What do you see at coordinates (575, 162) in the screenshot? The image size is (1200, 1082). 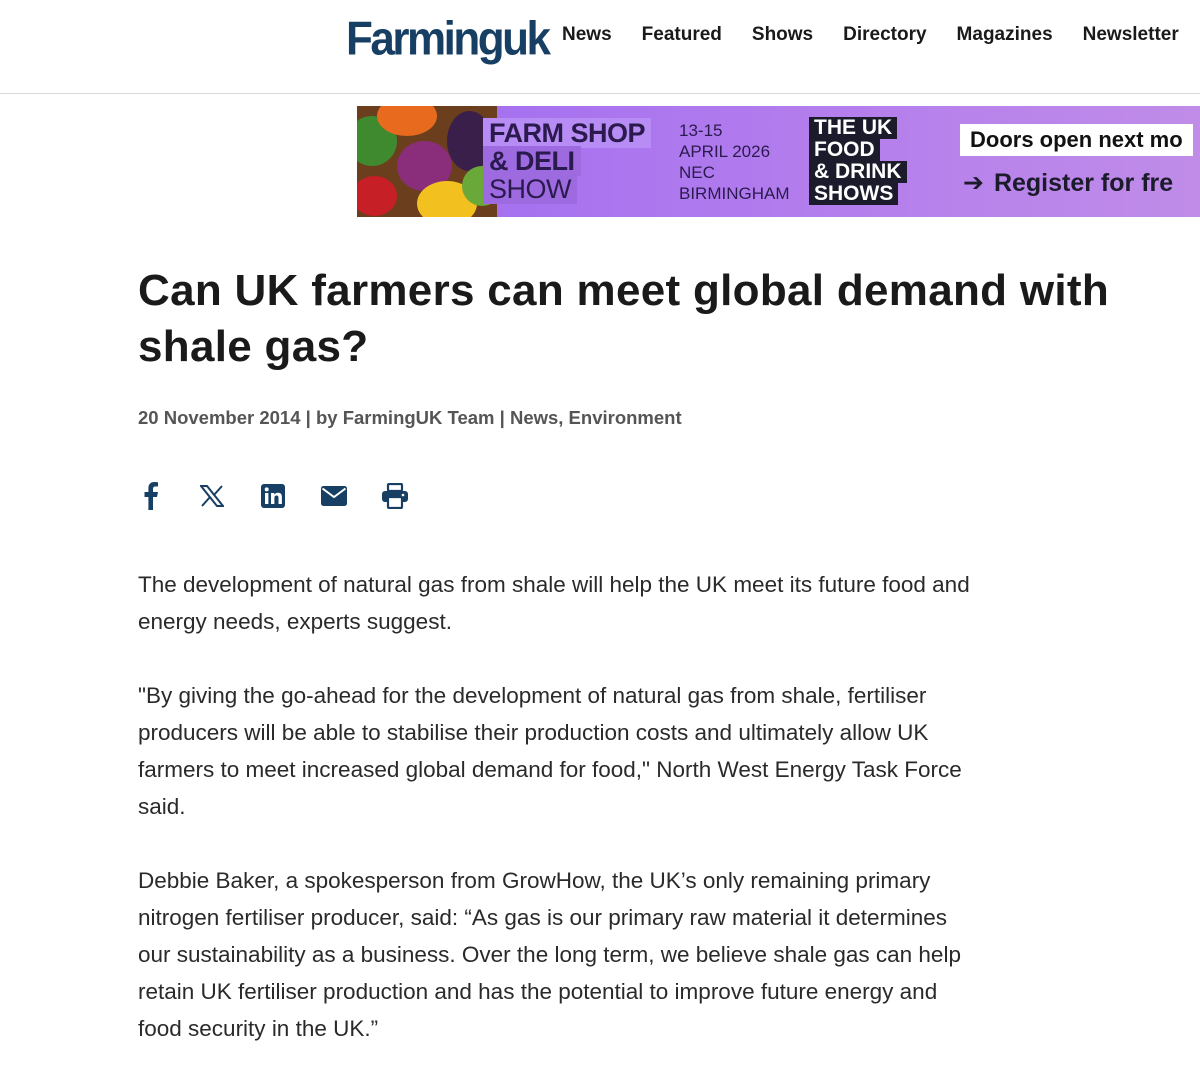 I see `farm-shop-title: FARM SHOP & DELI SHOW` at bounding box center [575, 162].